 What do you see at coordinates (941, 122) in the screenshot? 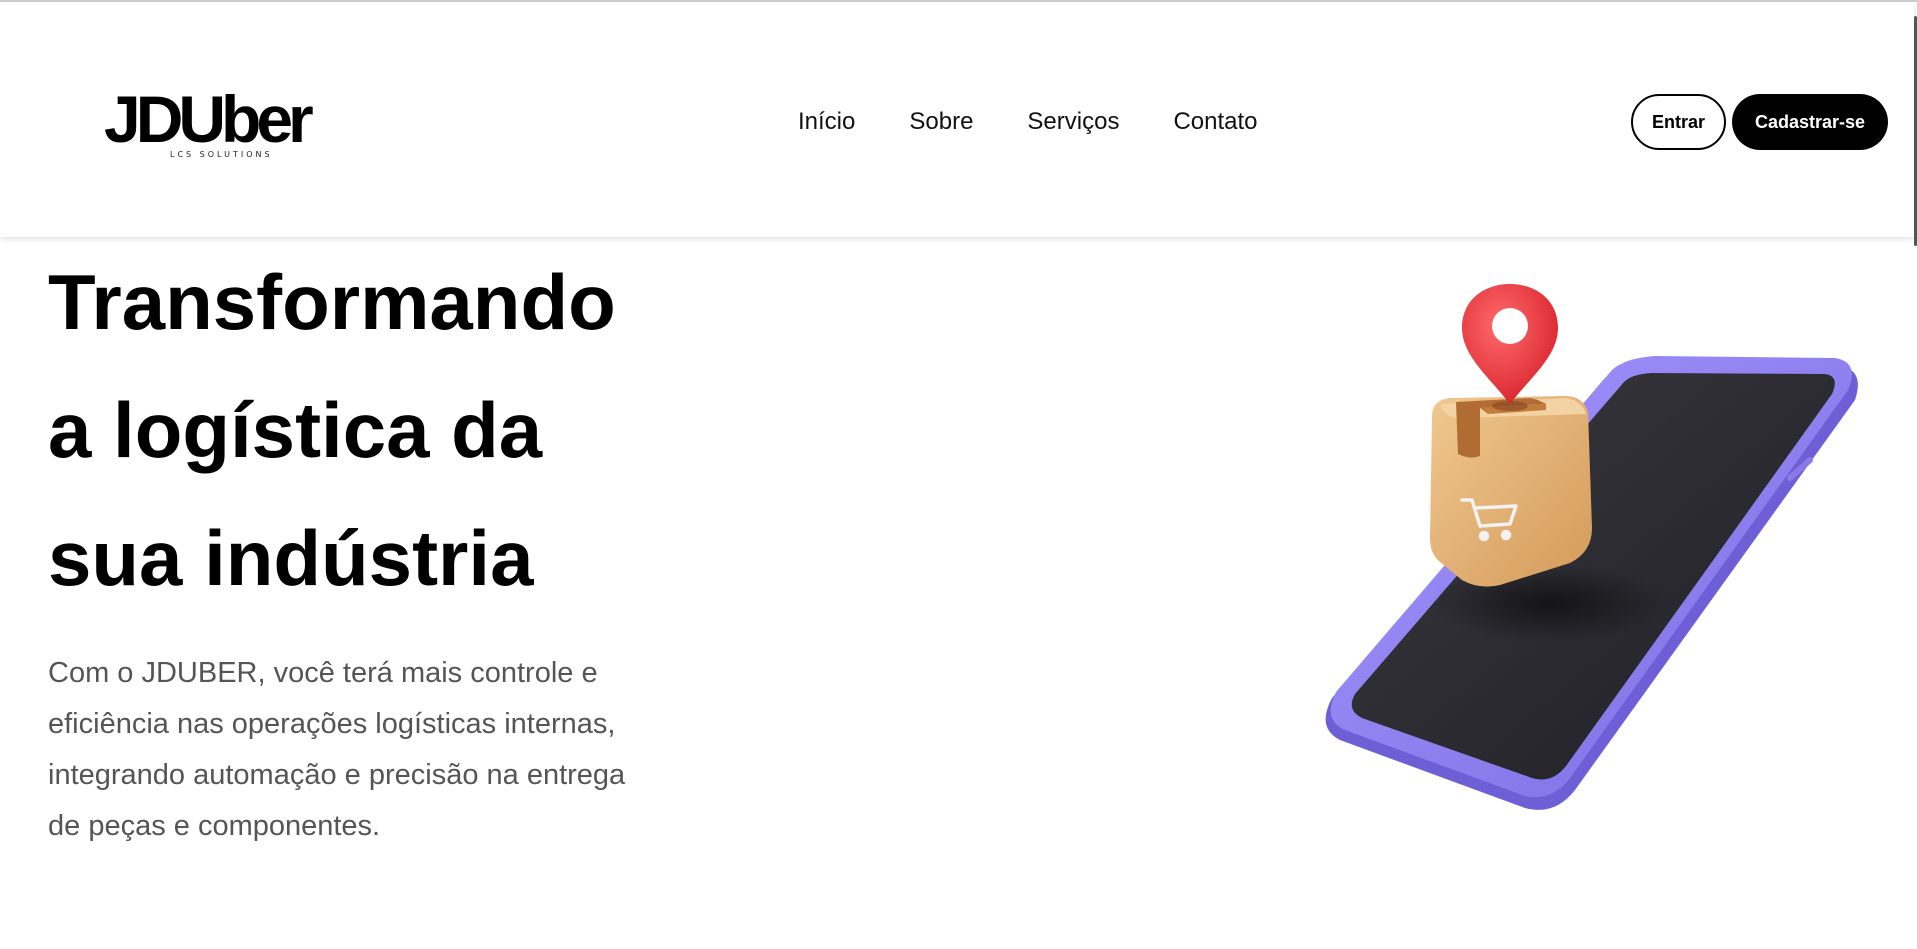
I see `nav-item-sobre: Sobre` at bounding box center [941, 122].